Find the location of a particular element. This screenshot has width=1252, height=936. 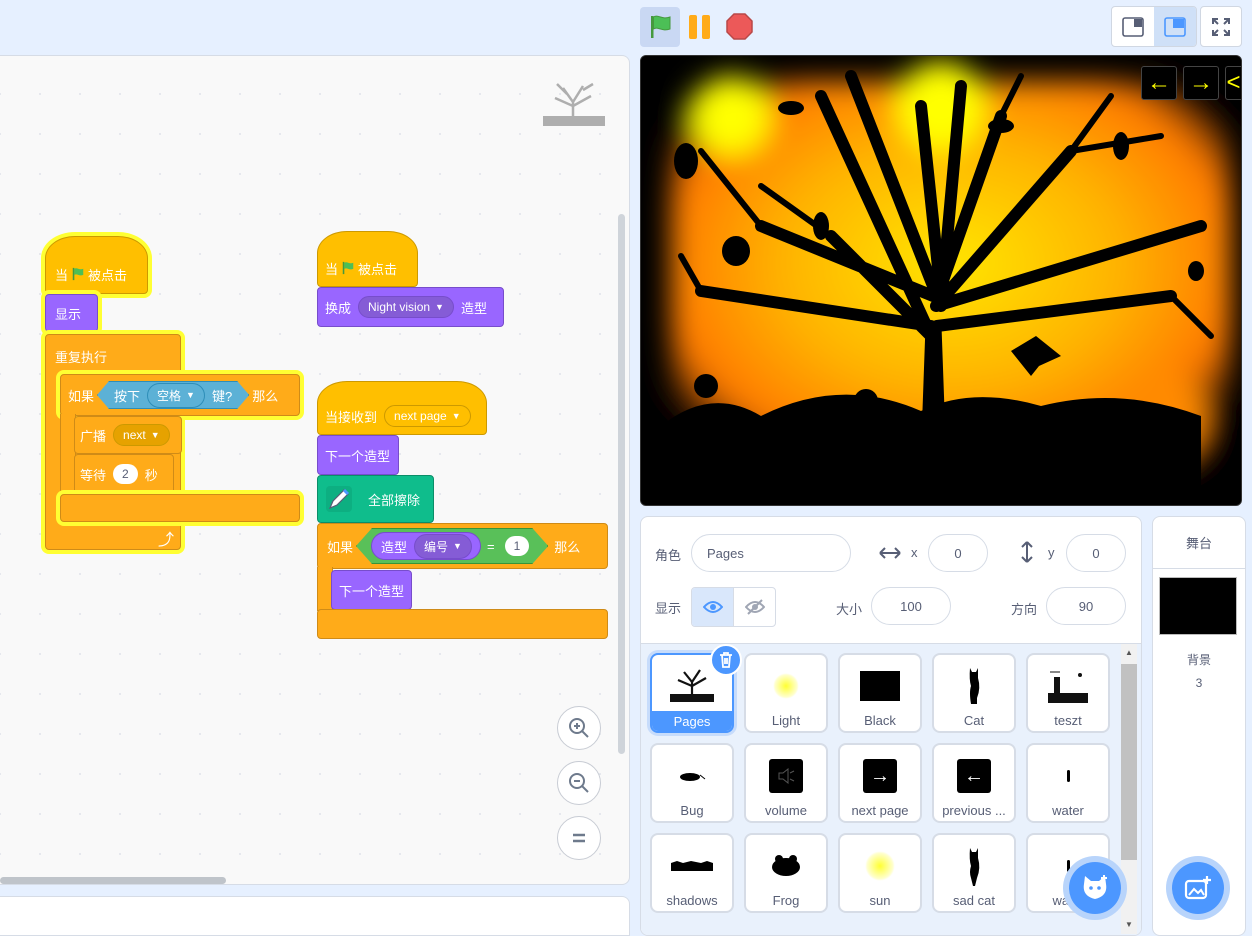

key-pressed-condition: 按下 空格 ▼ 键? is located at coordinates (173, 395).